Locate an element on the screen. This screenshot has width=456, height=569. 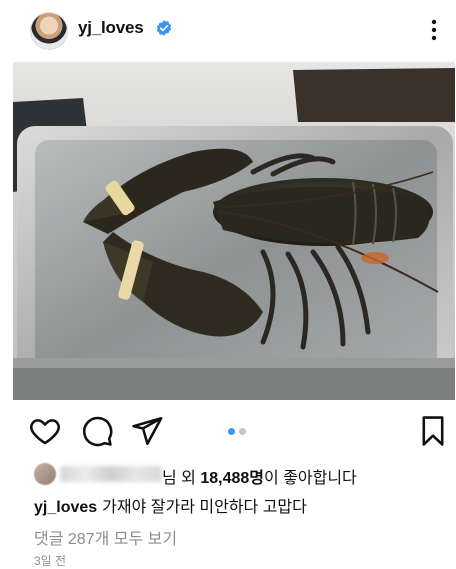
liker-avatar is located at coordinates (45, 474).